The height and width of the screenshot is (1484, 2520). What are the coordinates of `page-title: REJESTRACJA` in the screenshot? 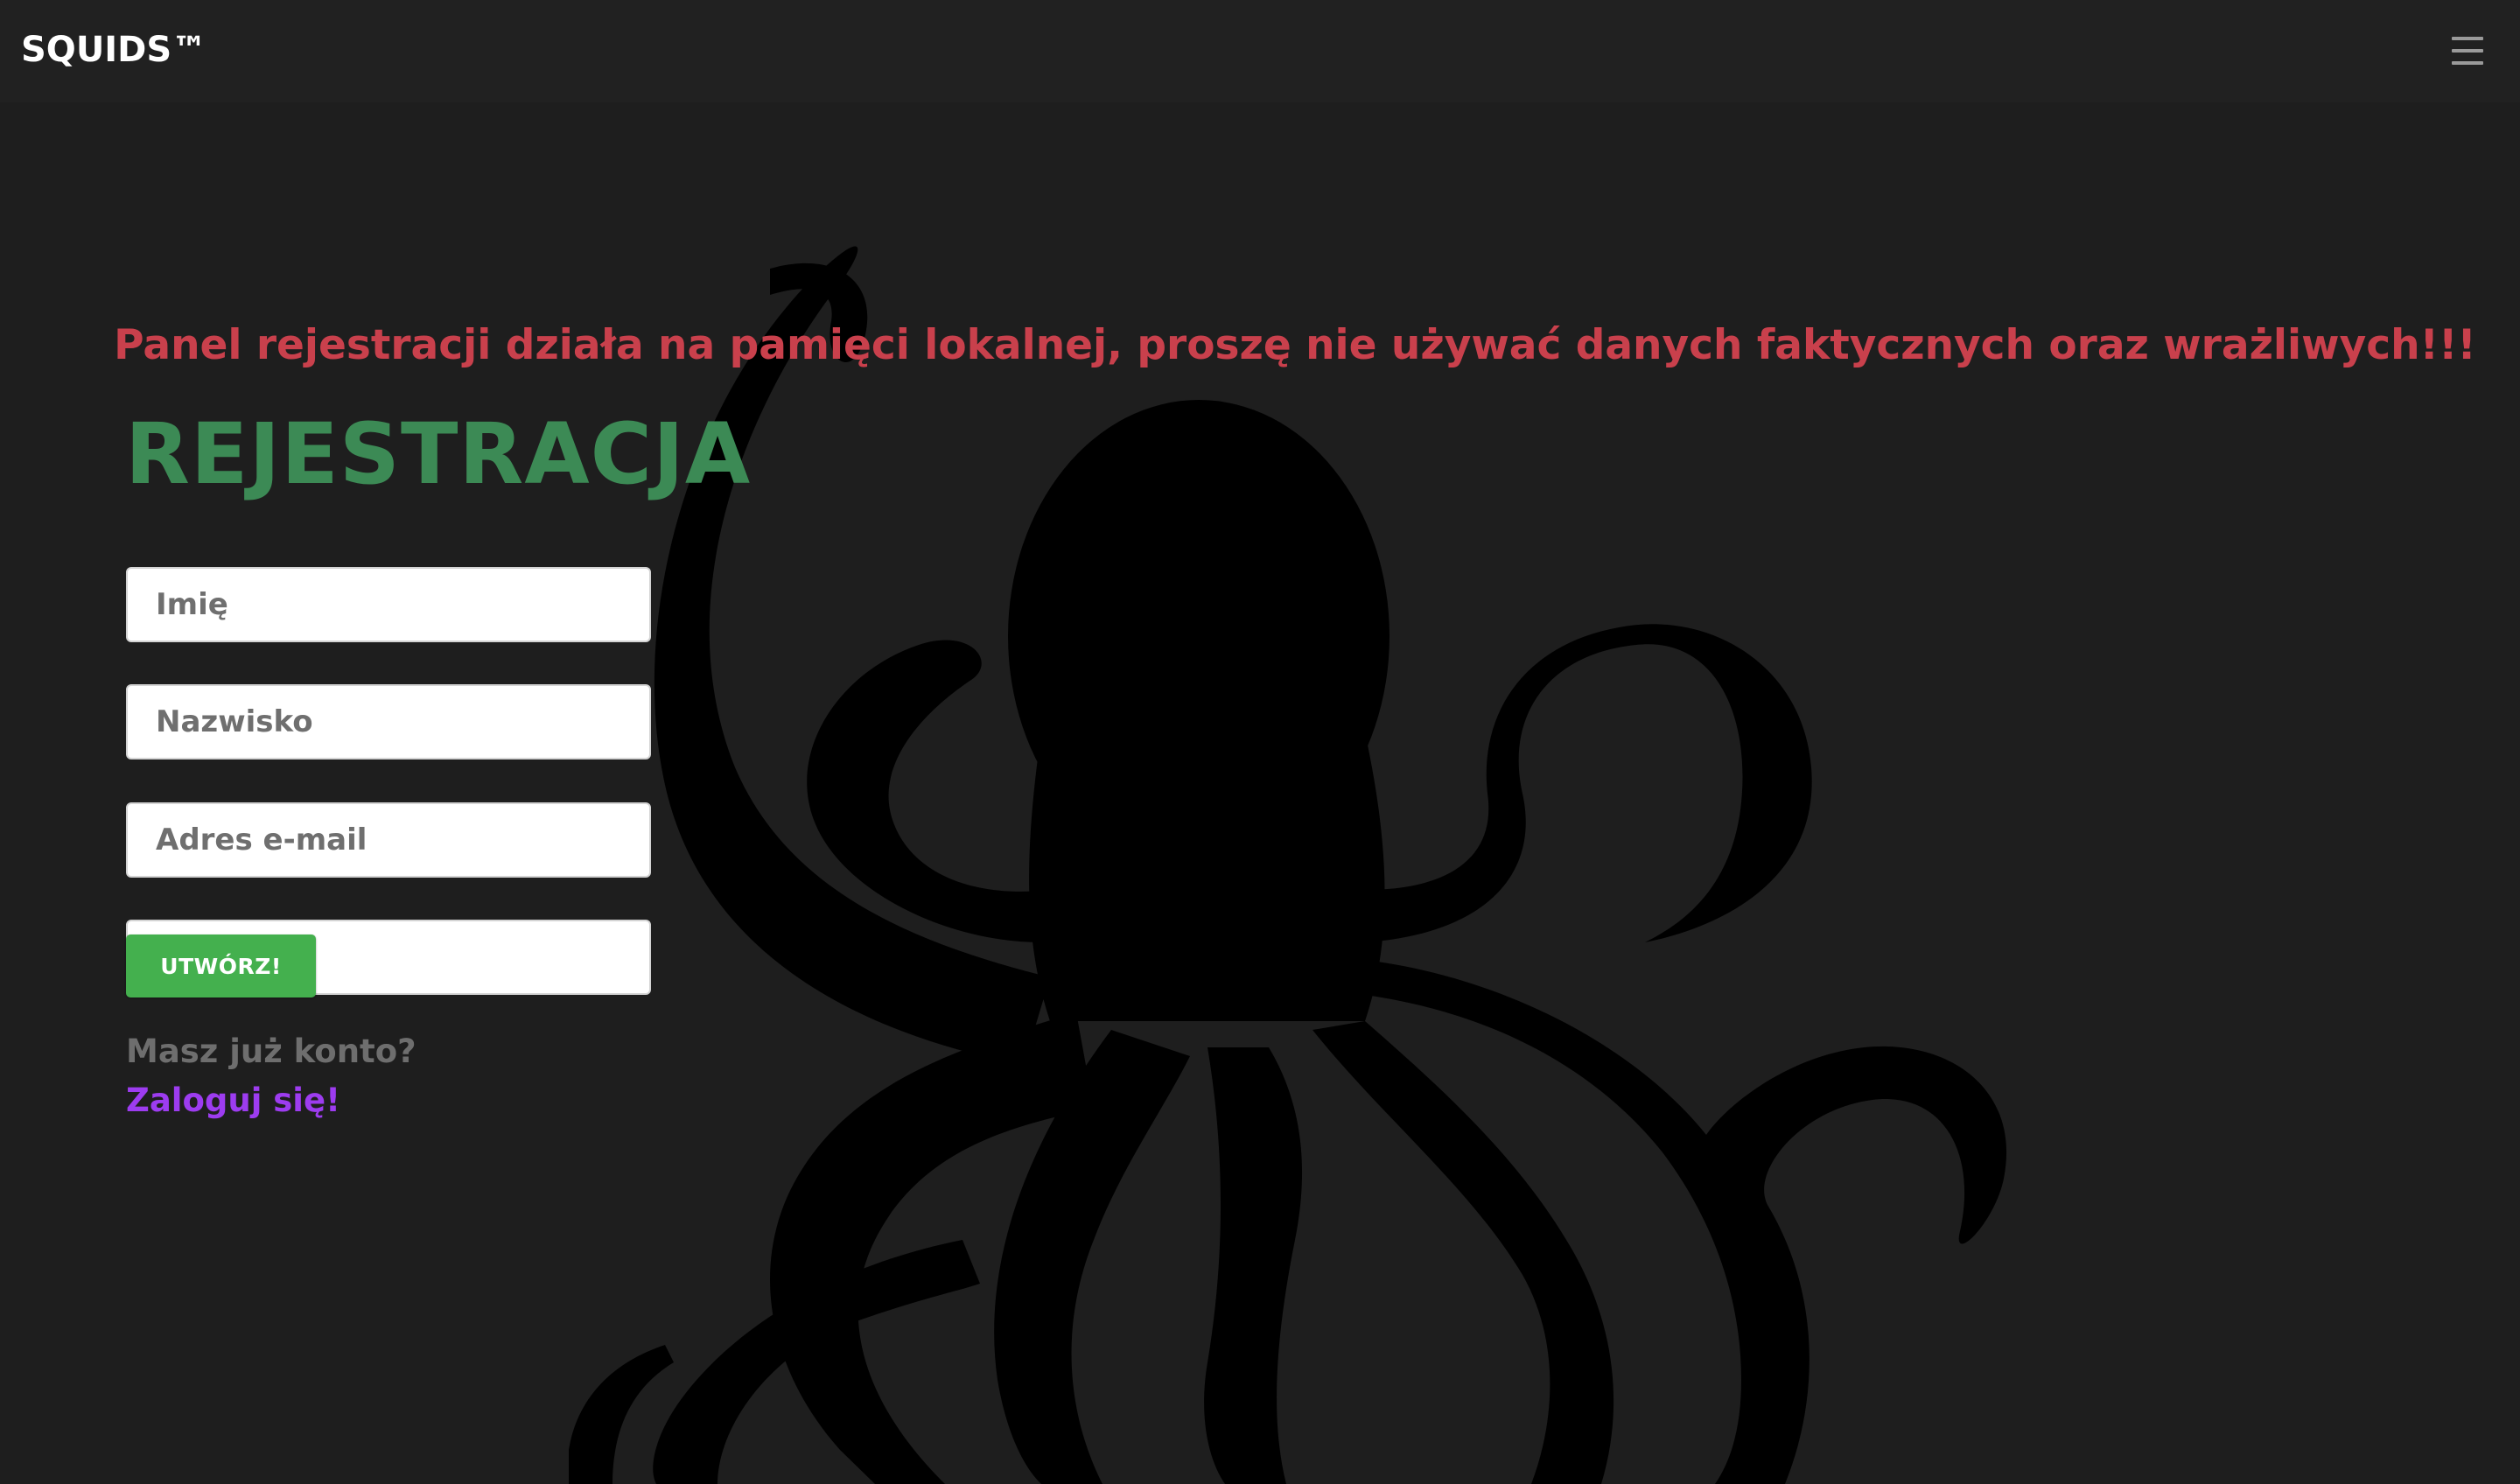 It's located at (438, 454).